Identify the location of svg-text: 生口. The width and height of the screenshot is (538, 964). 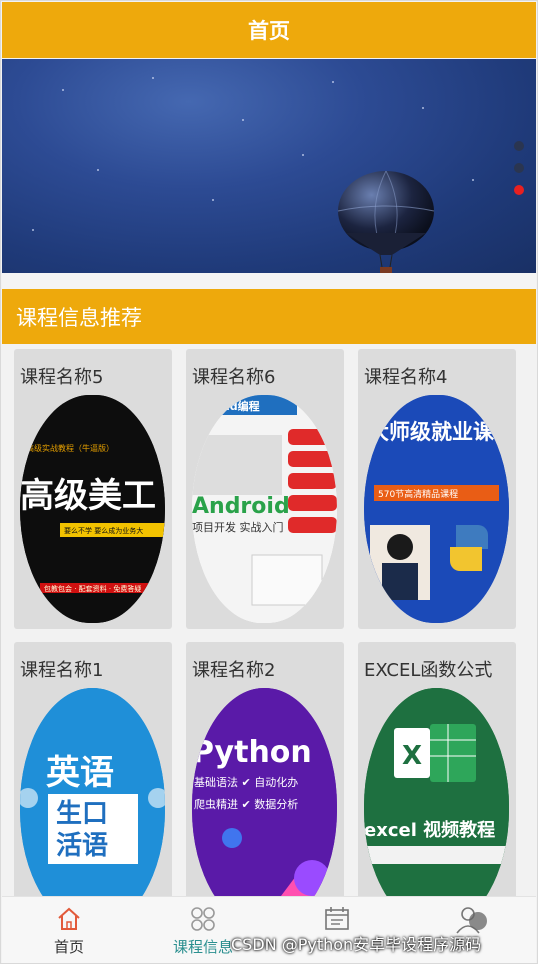
(82, 814).